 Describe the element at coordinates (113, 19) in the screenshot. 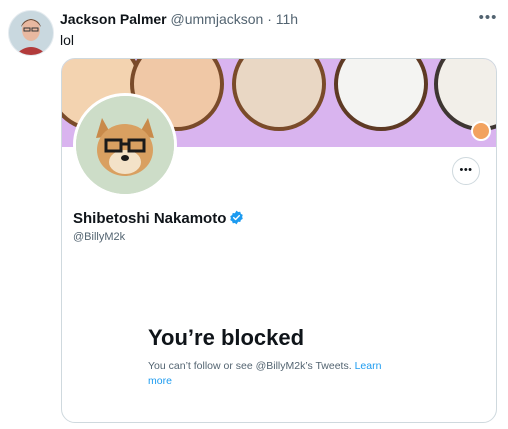

I see `author-name: Jackson Palmer` at that location.